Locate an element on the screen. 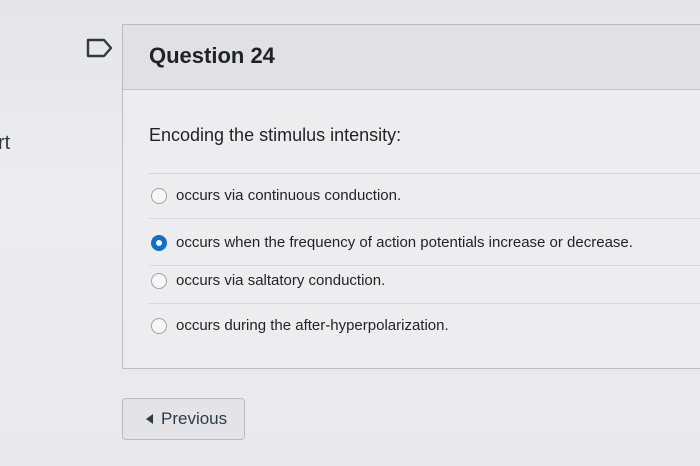  answer-option-1: occurs via continuous conduction. is located at coordinates (424, 197).